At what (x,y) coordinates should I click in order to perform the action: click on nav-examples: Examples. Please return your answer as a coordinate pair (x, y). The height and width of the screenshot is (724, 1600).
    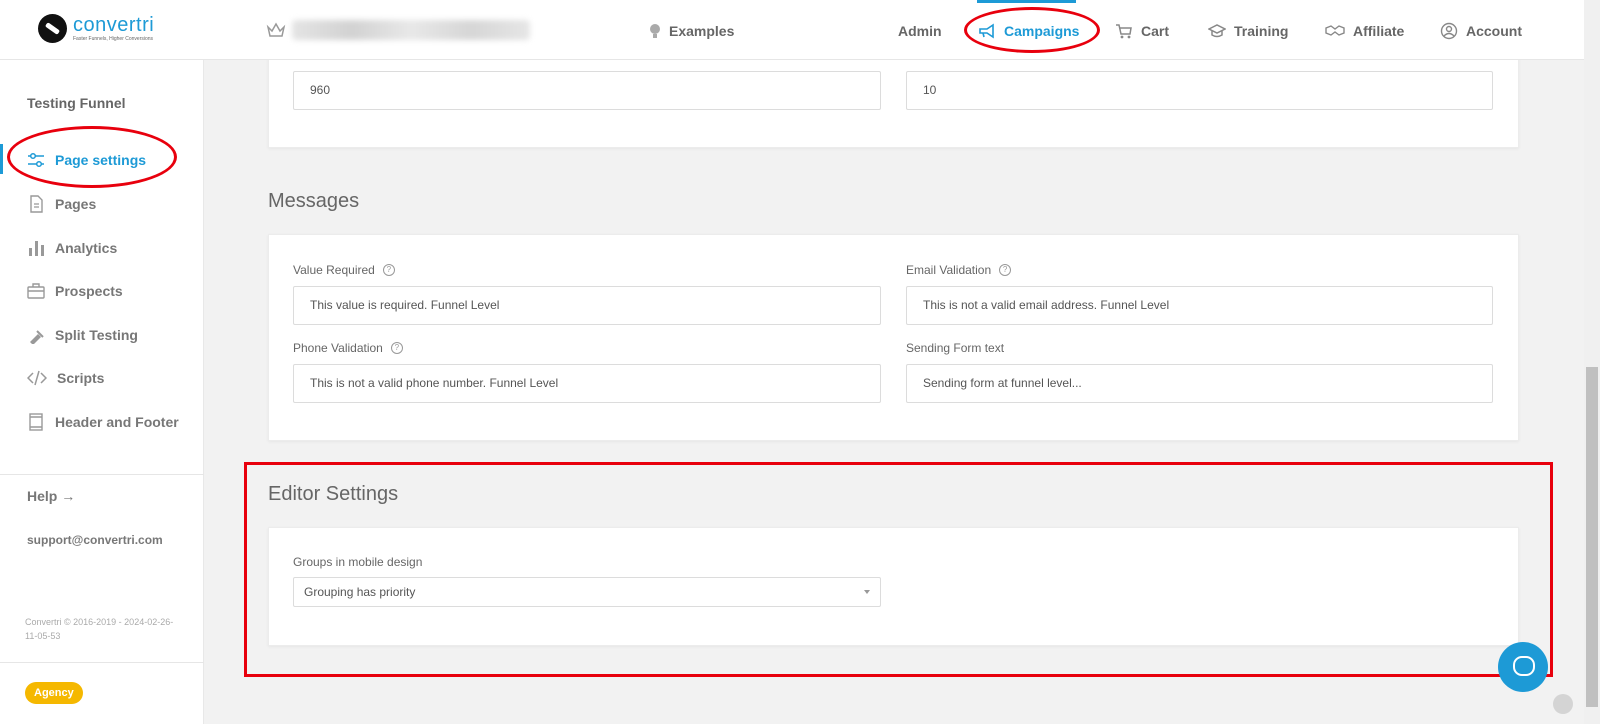
    Looking at the image, I should click on (691, 31).